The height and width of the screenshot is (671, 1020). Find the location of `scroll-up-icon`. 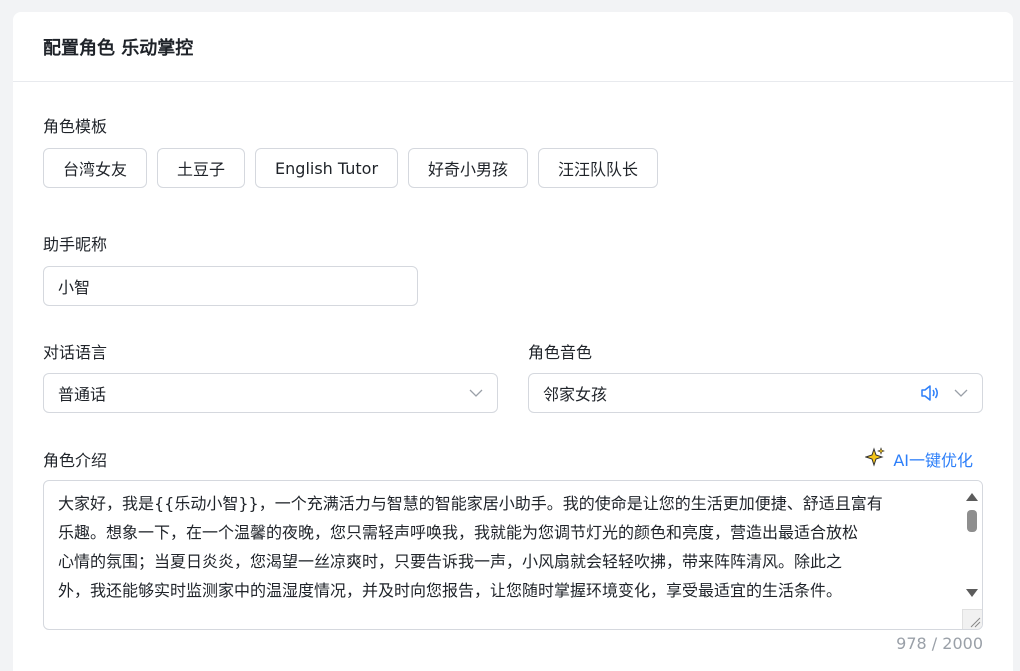

scroll-up-icon is located at coordinates (972, 497).